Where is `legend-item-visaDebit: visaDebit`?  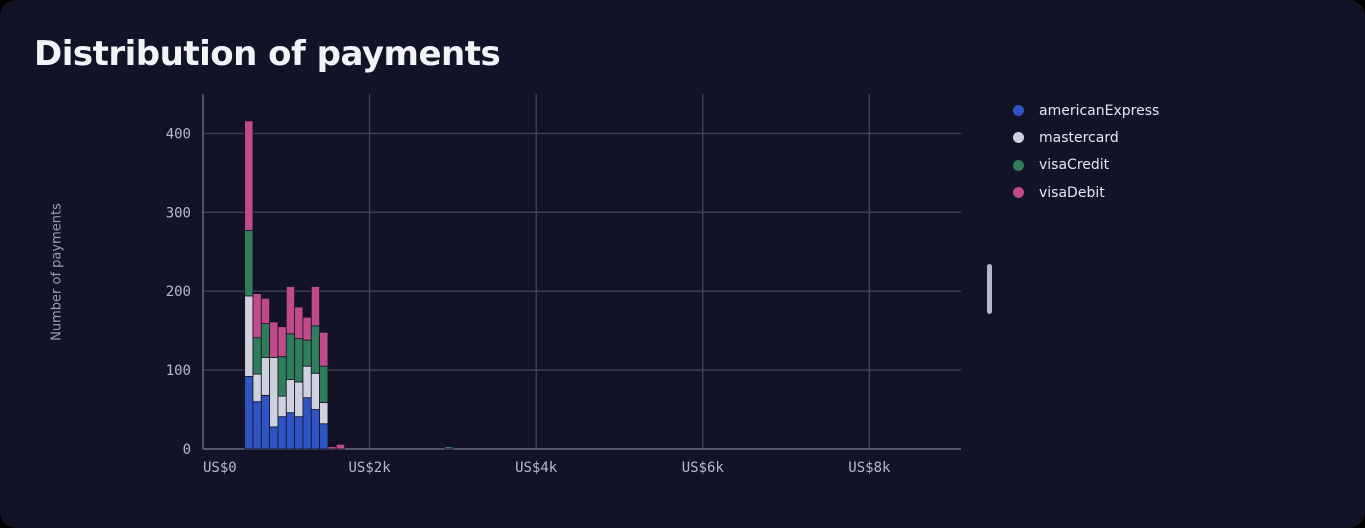 legend-item-visaDebit: visaDebit is located at coordinates (1086, 192).